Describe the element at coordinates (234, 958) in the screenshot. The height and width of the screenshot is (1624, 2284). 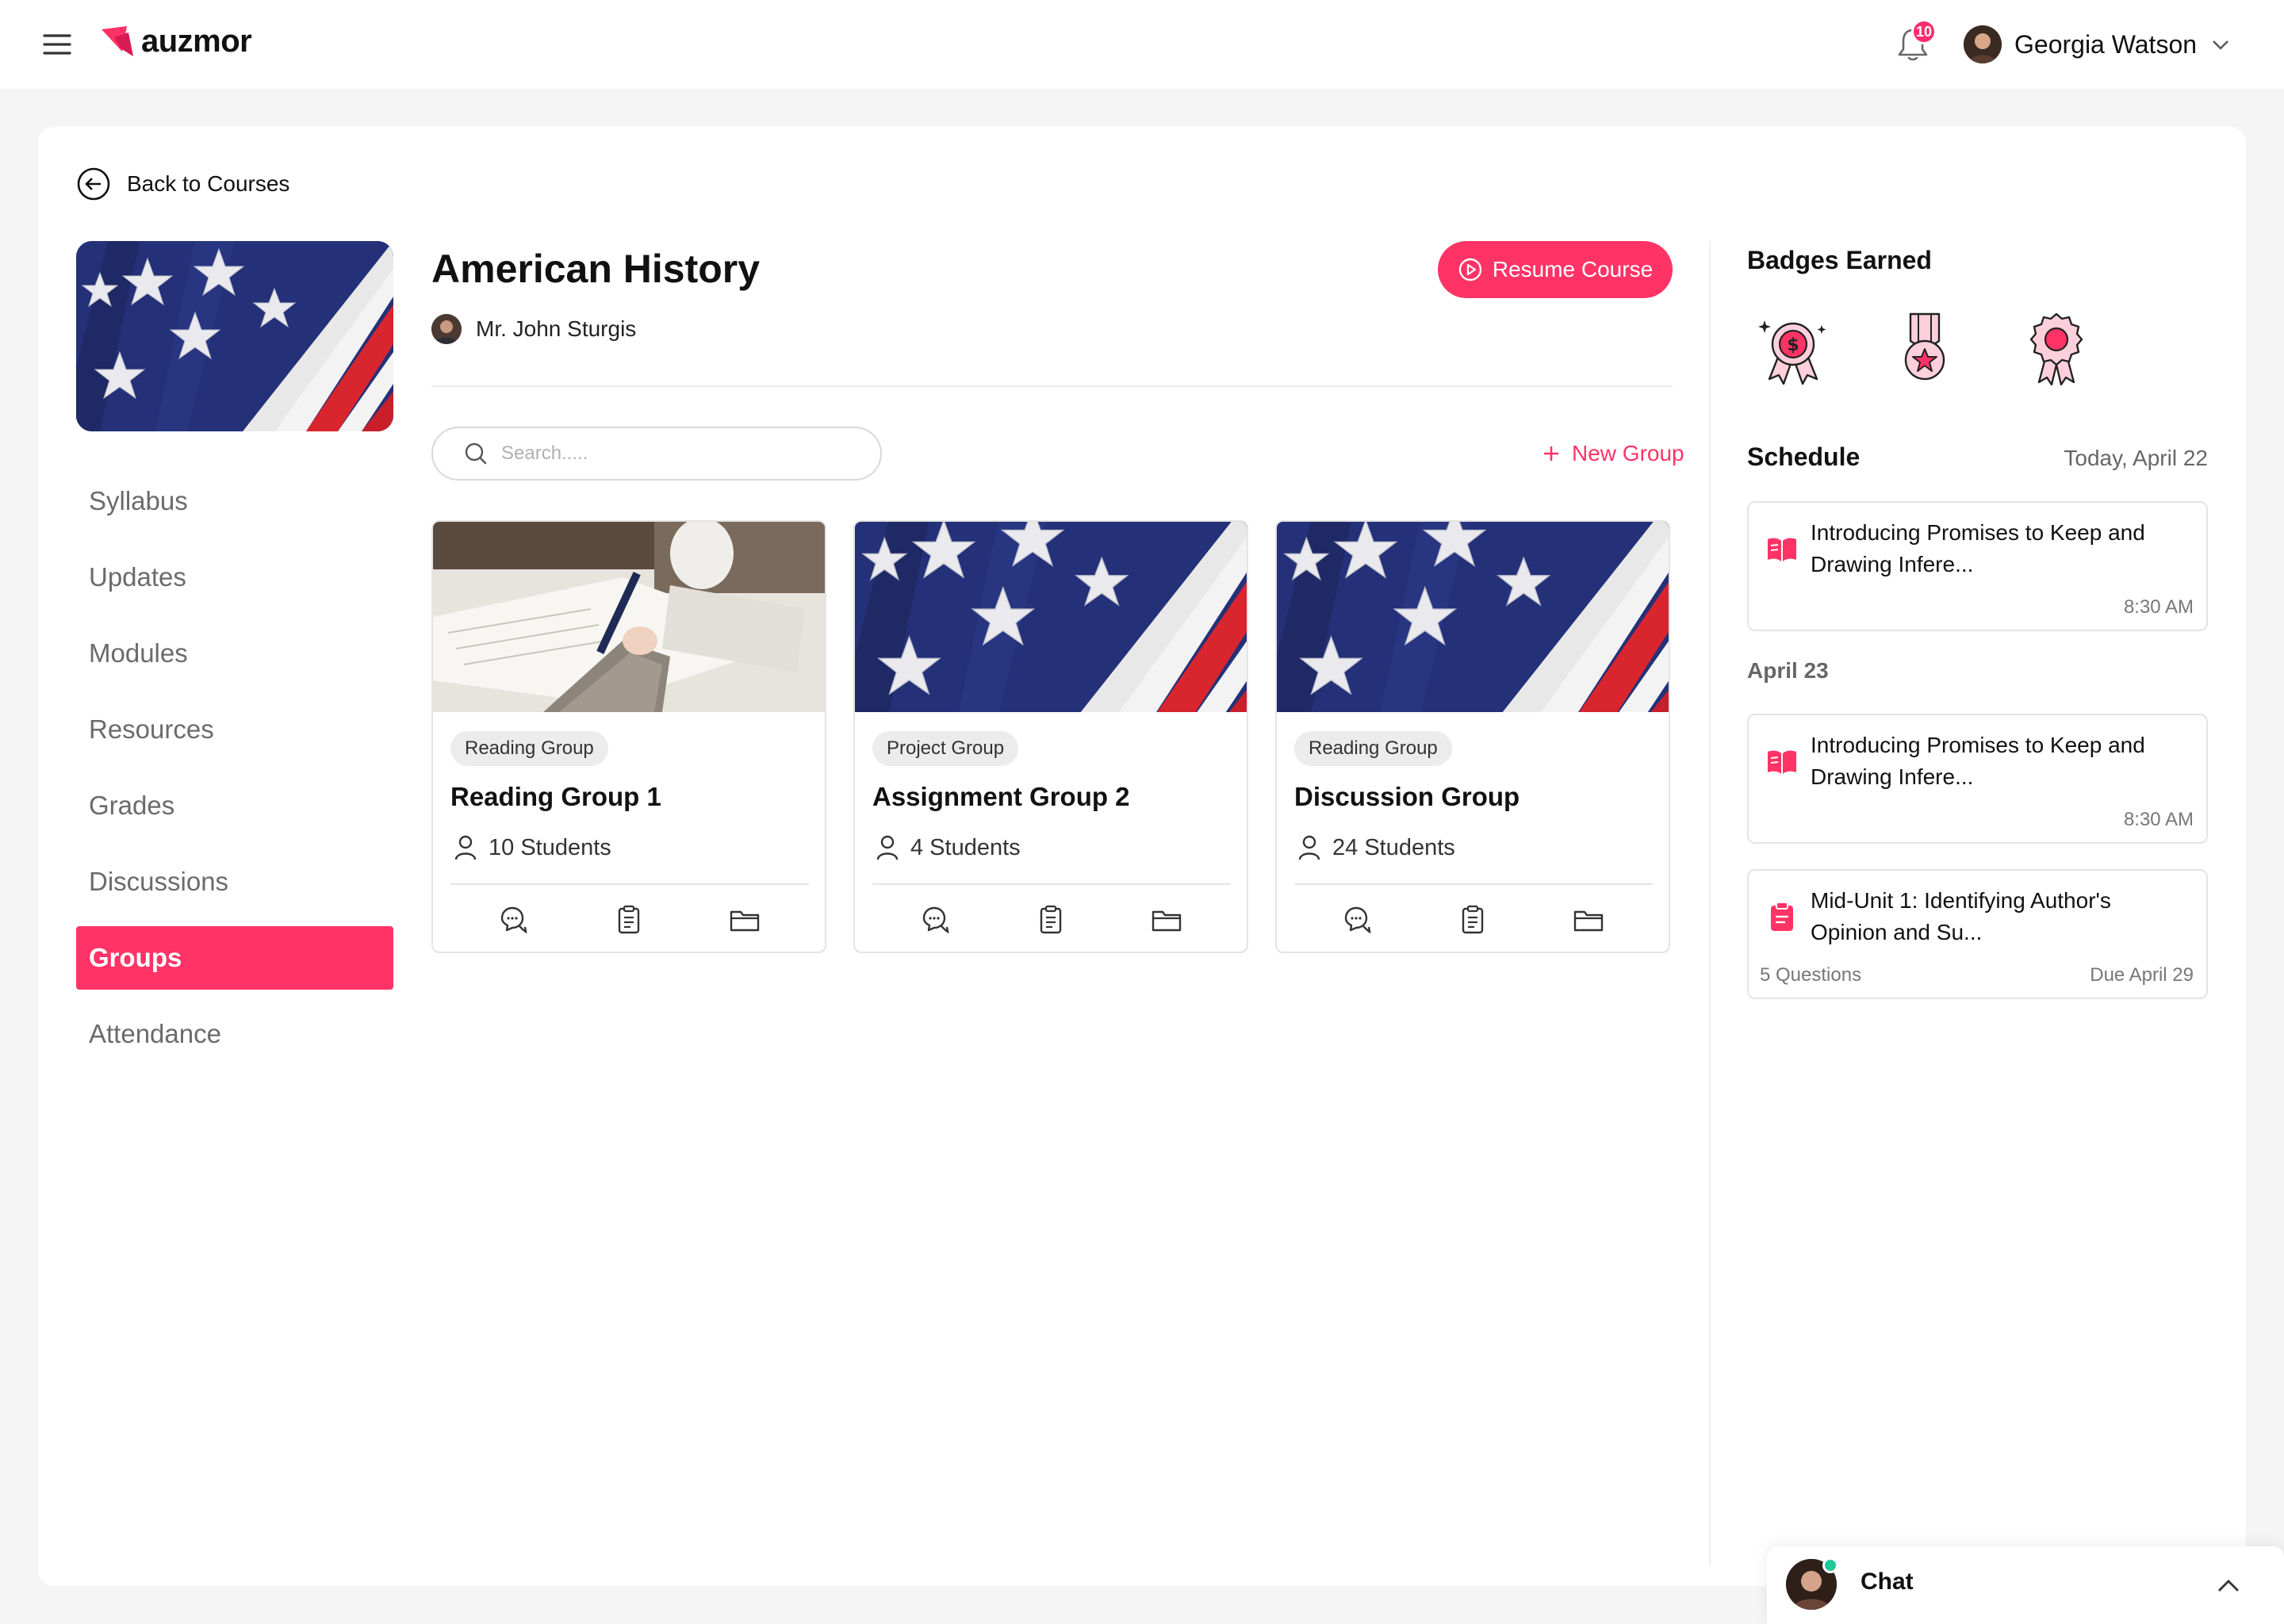
I see `nav-item-groups: Groups` at that location.